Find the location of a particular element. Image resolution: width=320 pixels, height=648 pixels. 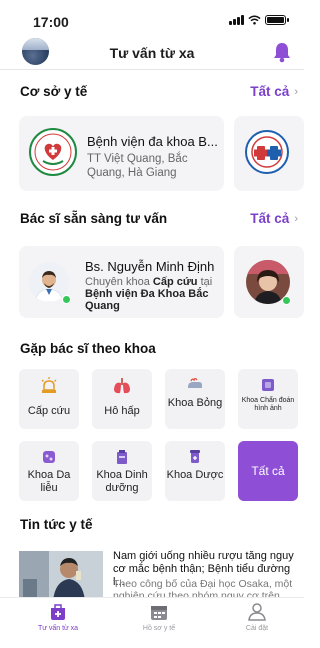

siren-icon is located at coordinates (49, 386).